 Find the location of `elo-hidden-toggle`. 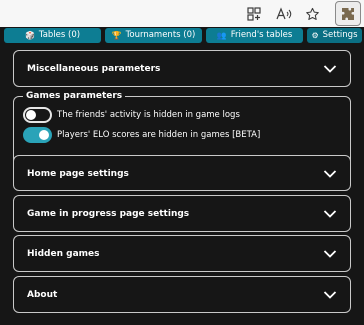

elo-hidden-toggle is located at coordinates (37, 135).